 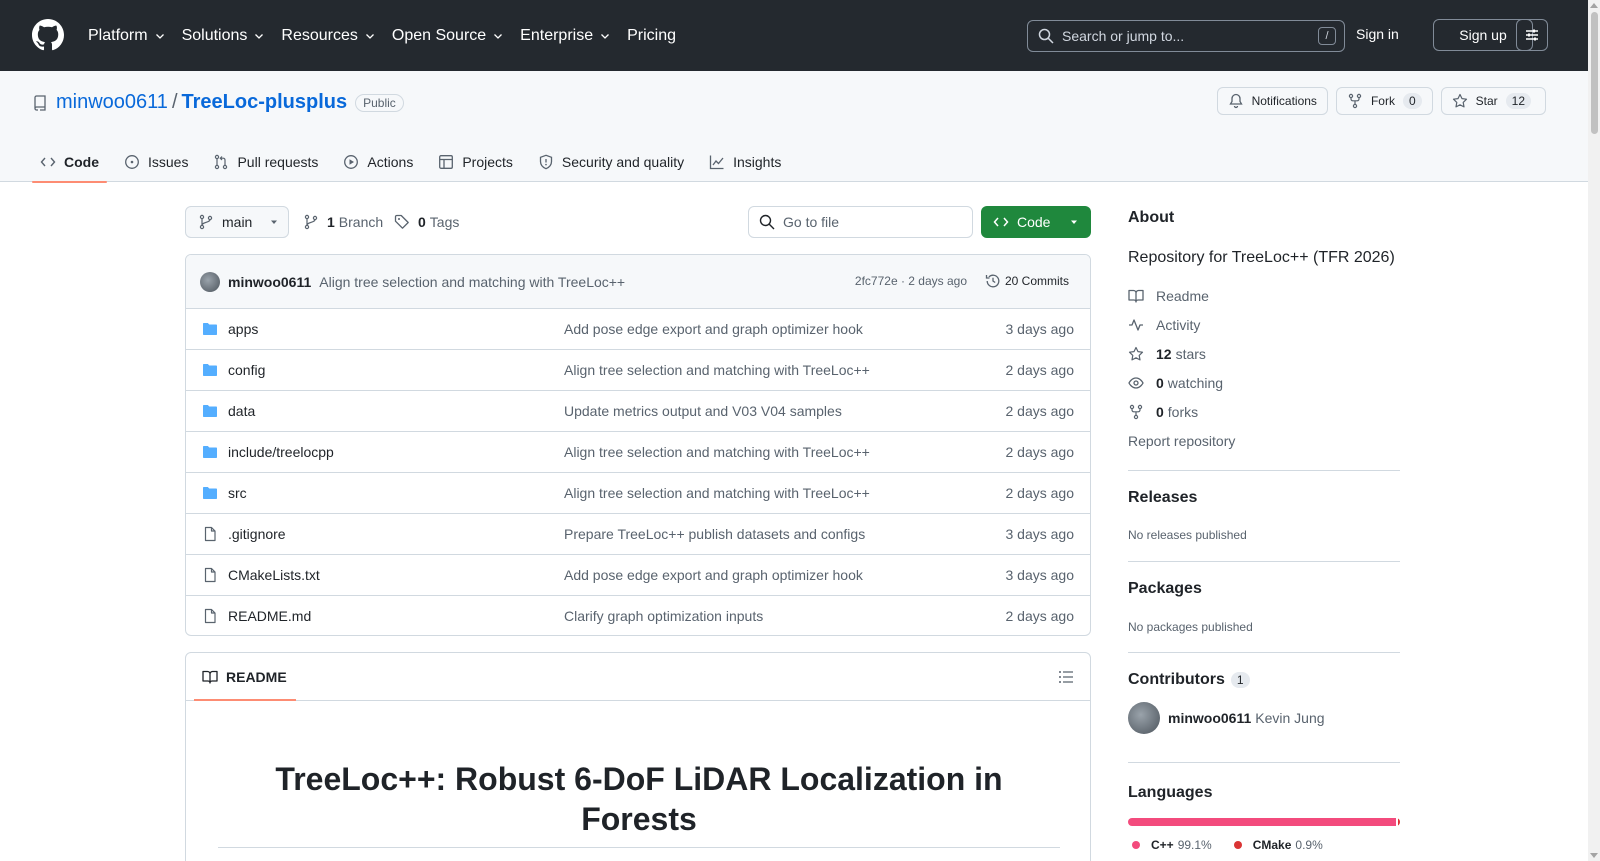 What do you see at coordinates (475, 162) in the screenshot?
I see `tab-projects: Projects` at bounding box center [475, 162].